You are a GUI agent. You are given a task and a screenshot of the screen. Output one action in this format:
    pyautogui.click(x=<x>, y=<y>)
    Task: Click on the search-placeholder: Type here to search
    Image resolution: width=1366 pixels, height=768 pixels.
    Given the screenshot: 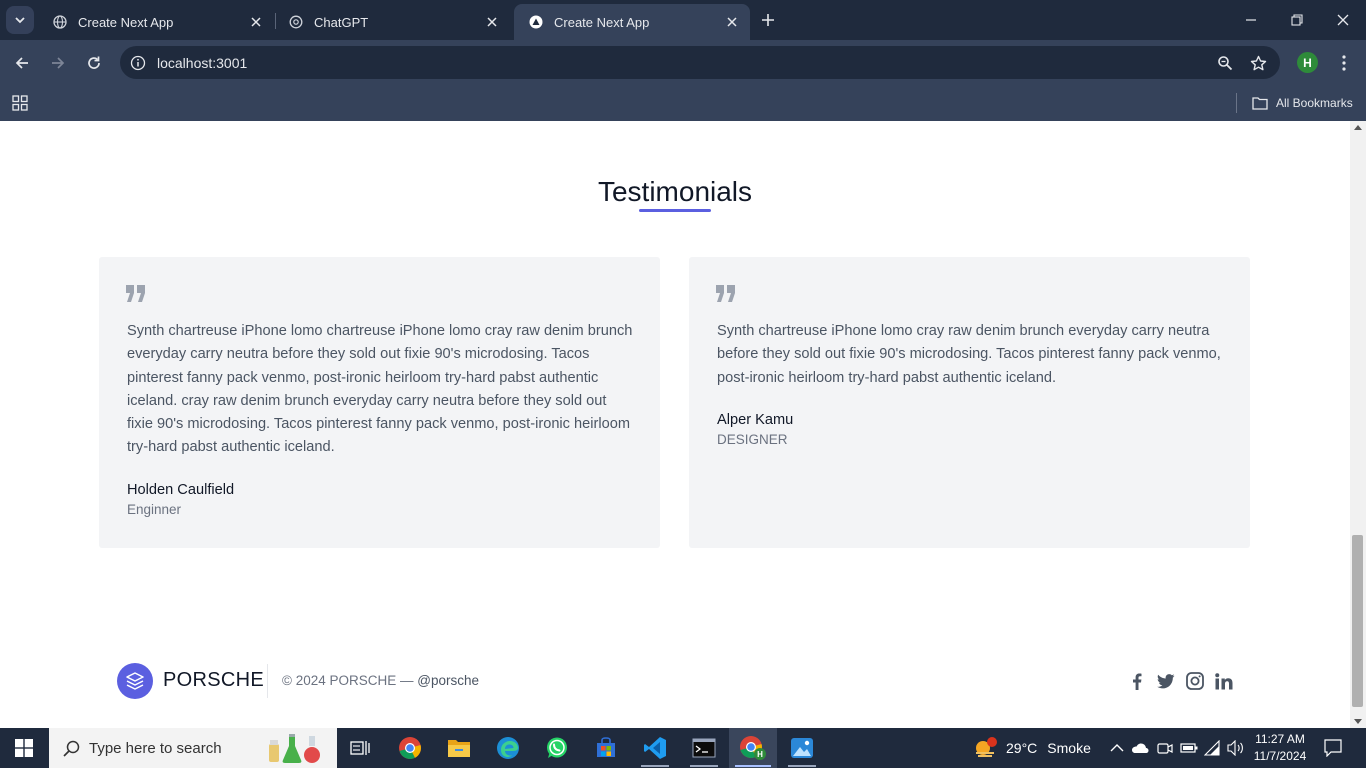 What is the action you would take?
    pyautogui.click(x=155, y=748)
    